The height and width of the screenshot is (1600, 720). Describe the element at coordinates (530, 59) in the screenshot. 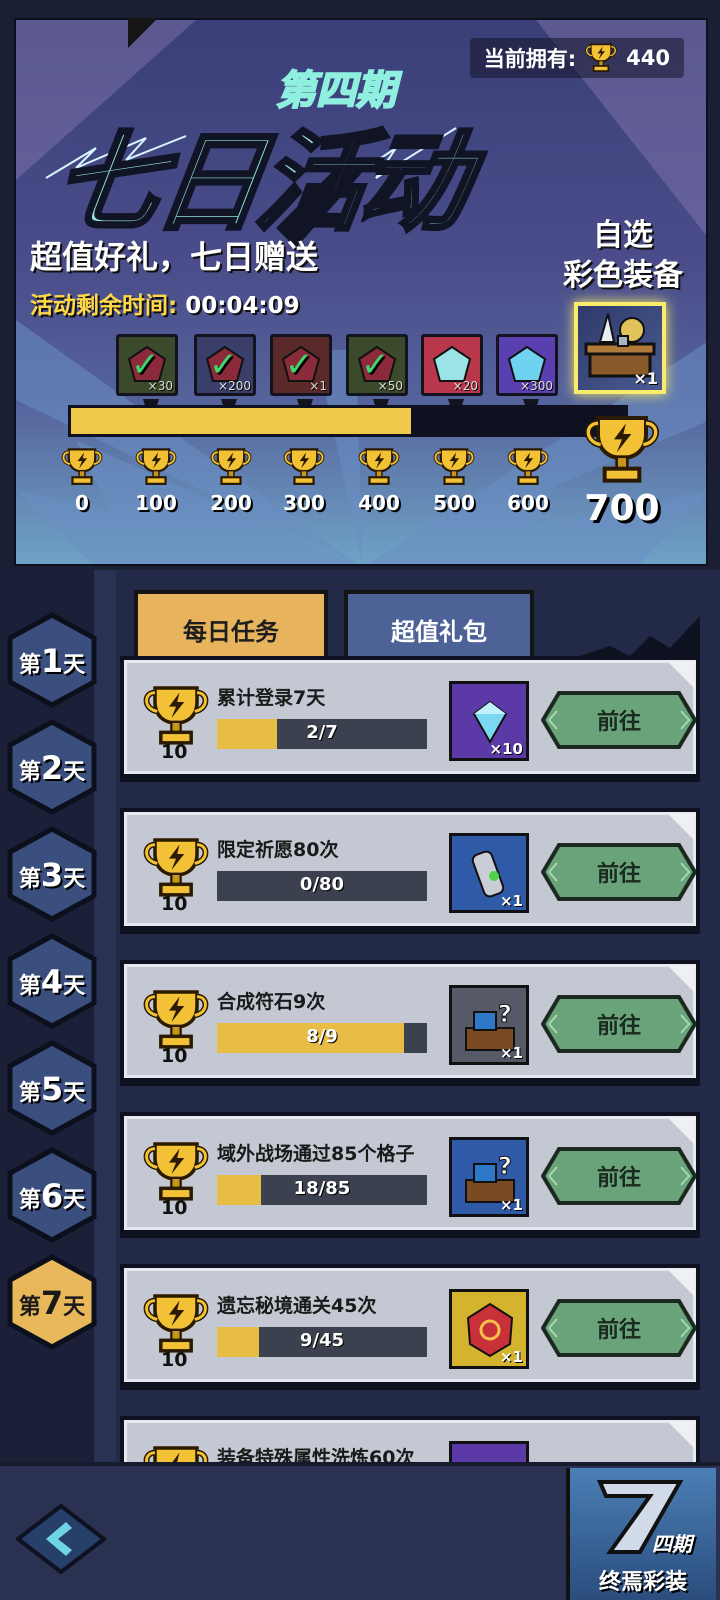

I see `owned-label: 当前拥有:` at that location.